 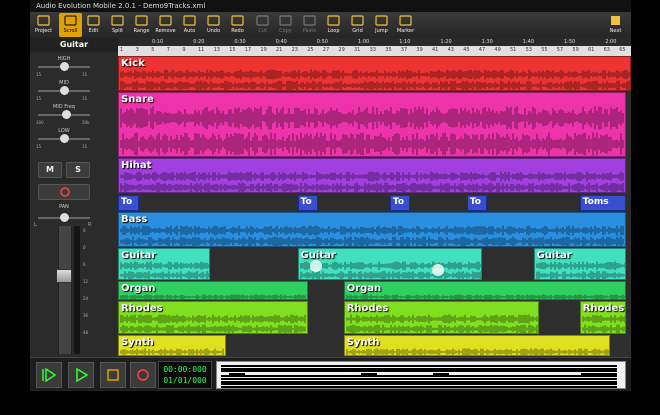 I want to click on bar-tick: 1, so click(x=122, y=50).